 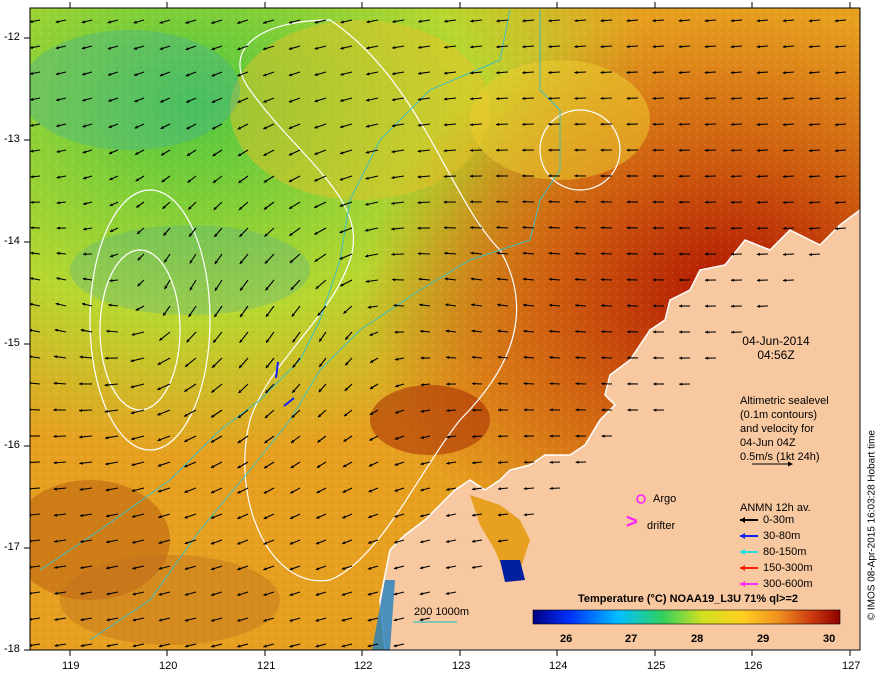 What do you see at coordinates (12, 445) in the screenshot?
I see `y-tick-m16: -16` at bounding box center [12, 445].